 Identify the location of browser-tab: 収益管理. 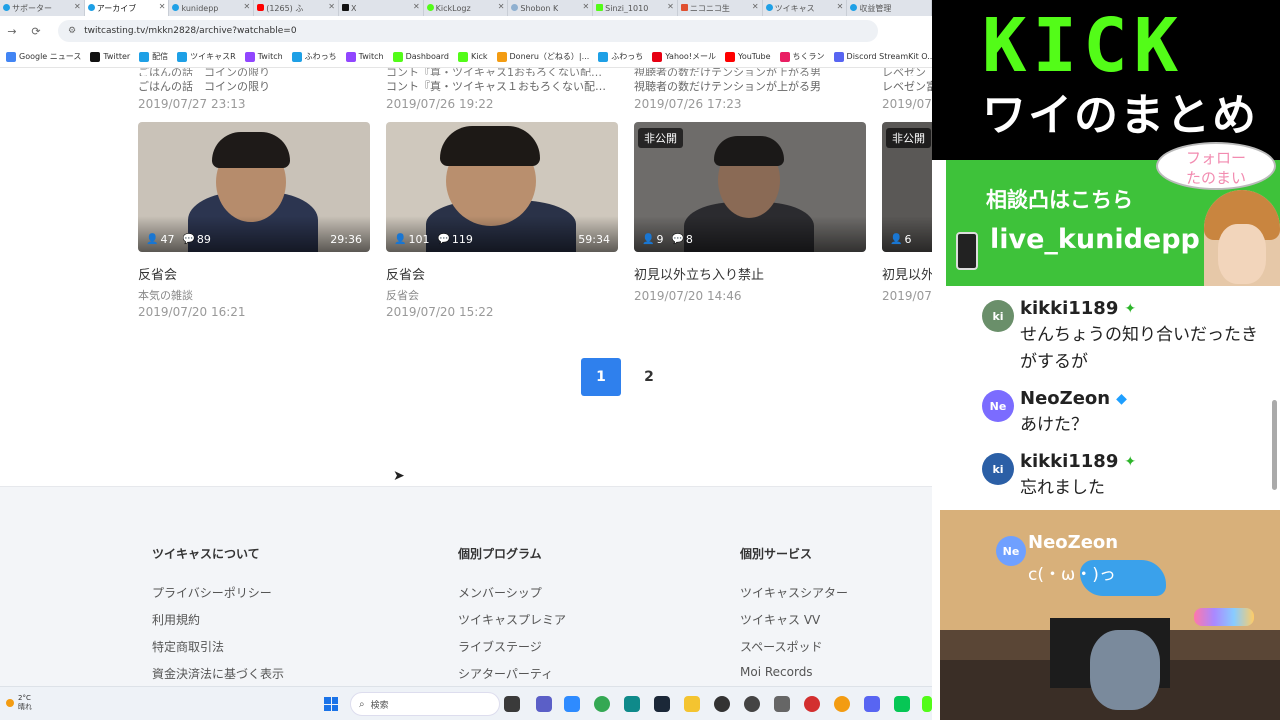
(889, 8).